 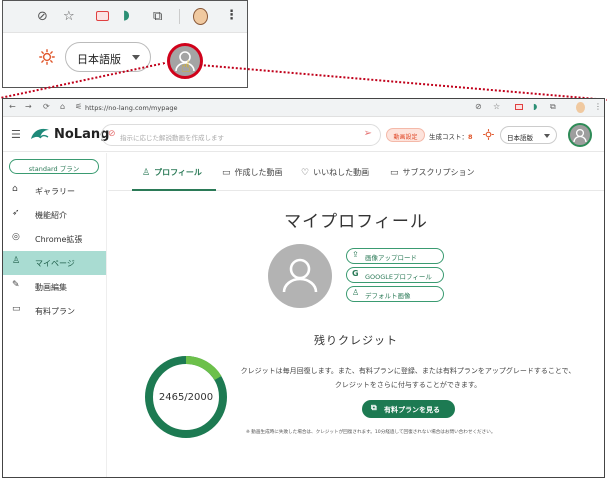 What do you see at coordinates (405, 135) in the screenshot?
I see `video-settings-button: 動画設定` at bounding box center [405, 135].